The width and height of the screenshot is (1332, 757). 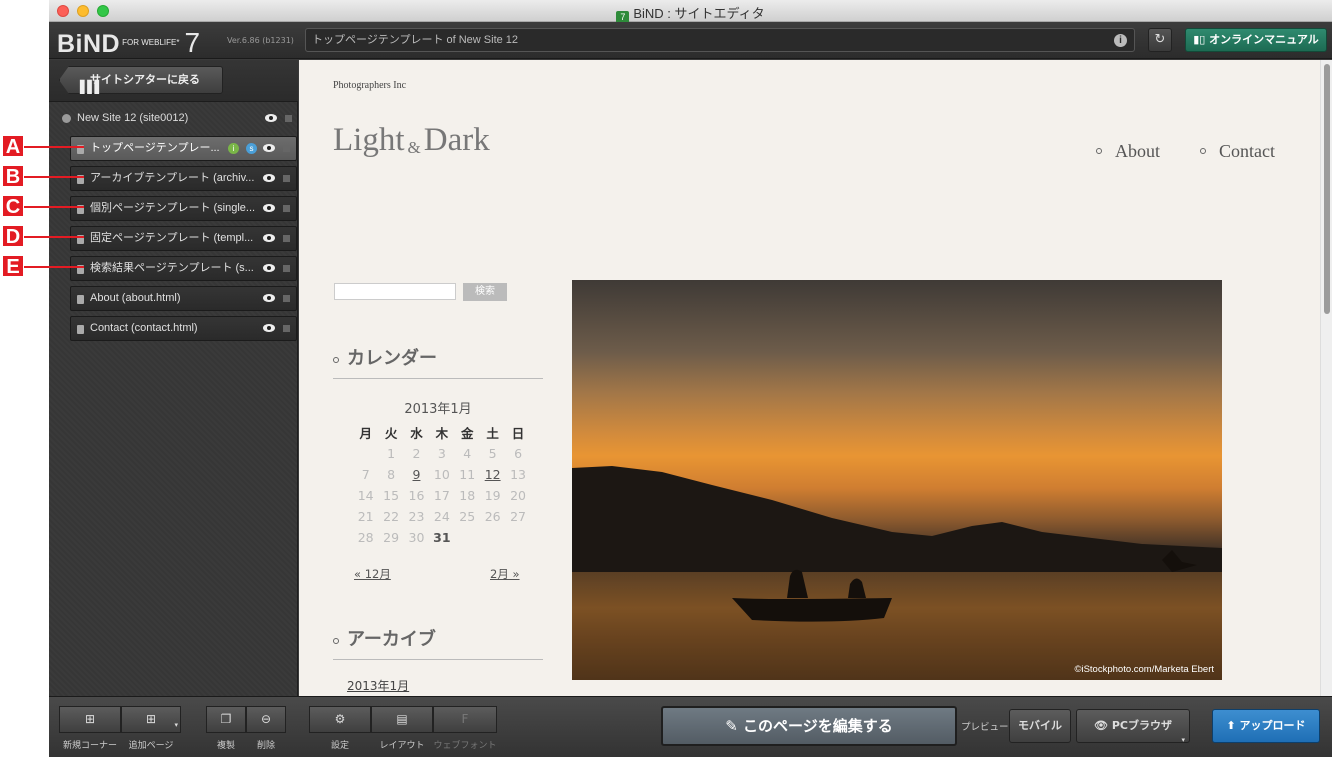 I want to click on marker-b: B, so click(x=13, y=176).